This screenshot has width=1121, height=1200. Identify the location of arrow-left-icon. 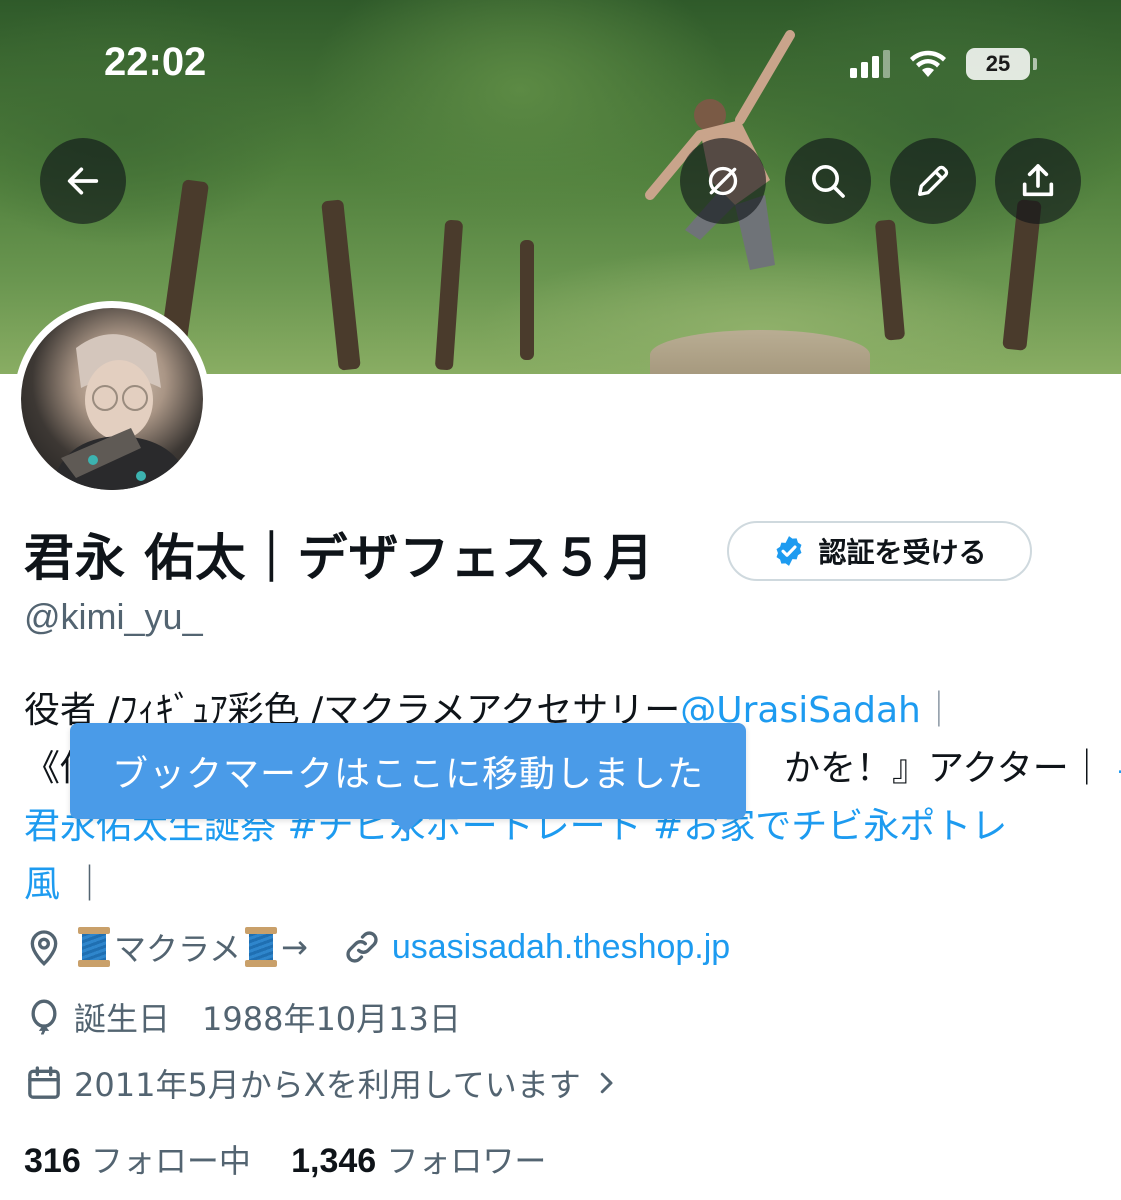
(83, 181).